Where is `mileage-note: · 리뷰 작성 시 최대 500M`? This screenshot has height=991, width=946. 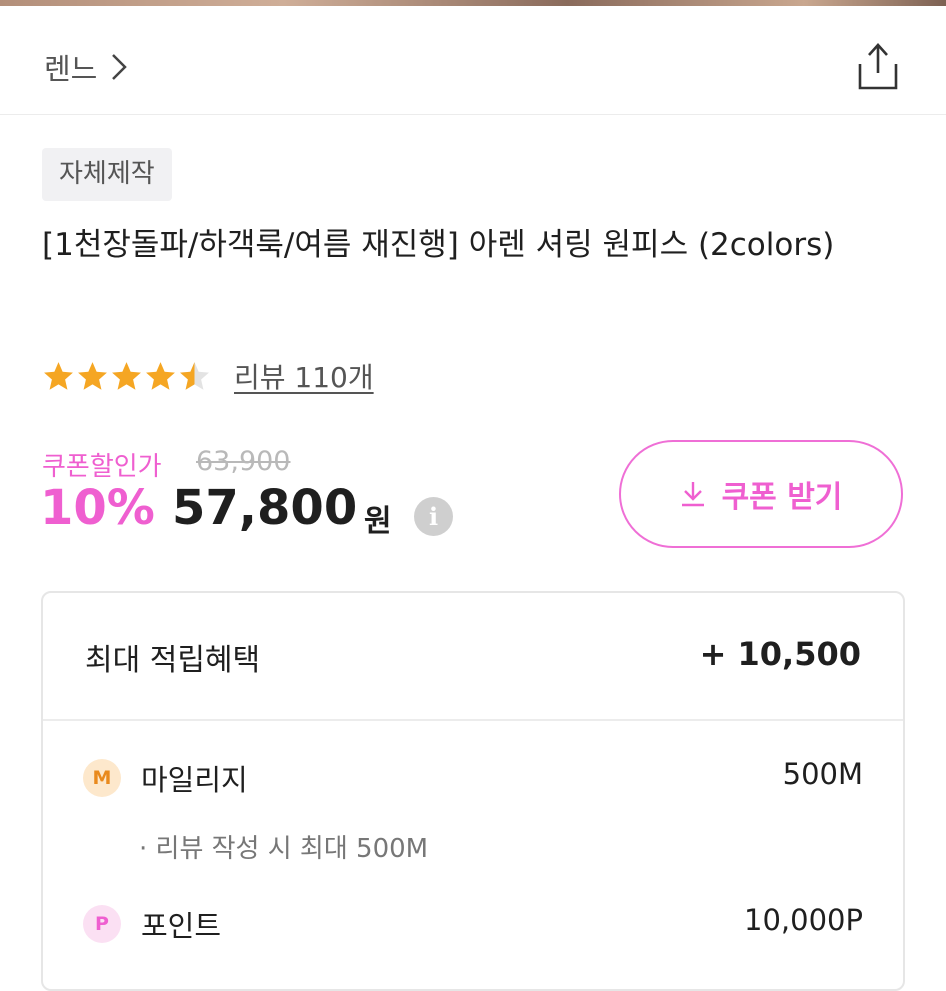
mileage-note: · 리뷰 작성 시 최대 500M is located at coordinates (283, 846).